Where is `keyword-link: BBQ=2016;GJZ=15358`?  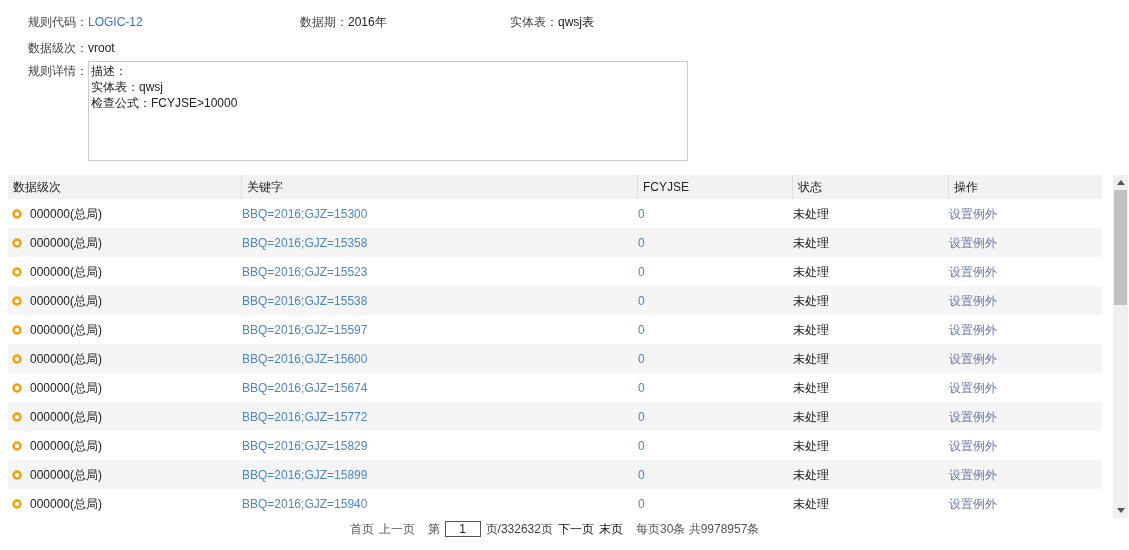
keyword-link: BBQ=2016;GJZ=15358 is located at coordinates (305, 242).